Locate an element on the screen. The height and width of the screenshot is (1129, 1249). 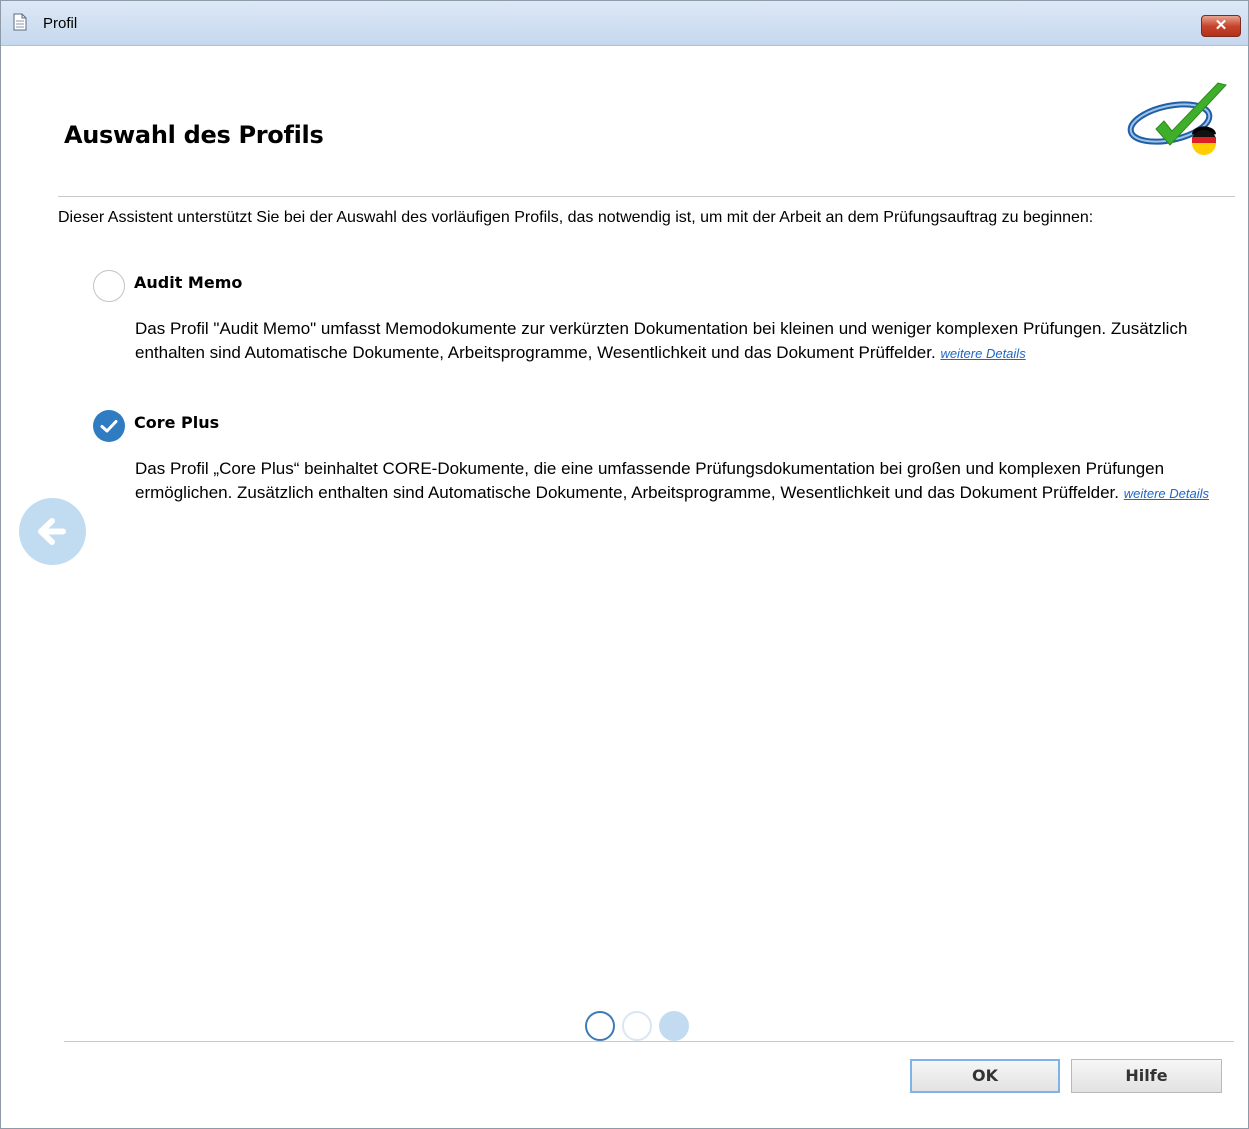
close-icon: ✕ is located at coordinates (1221, 25).